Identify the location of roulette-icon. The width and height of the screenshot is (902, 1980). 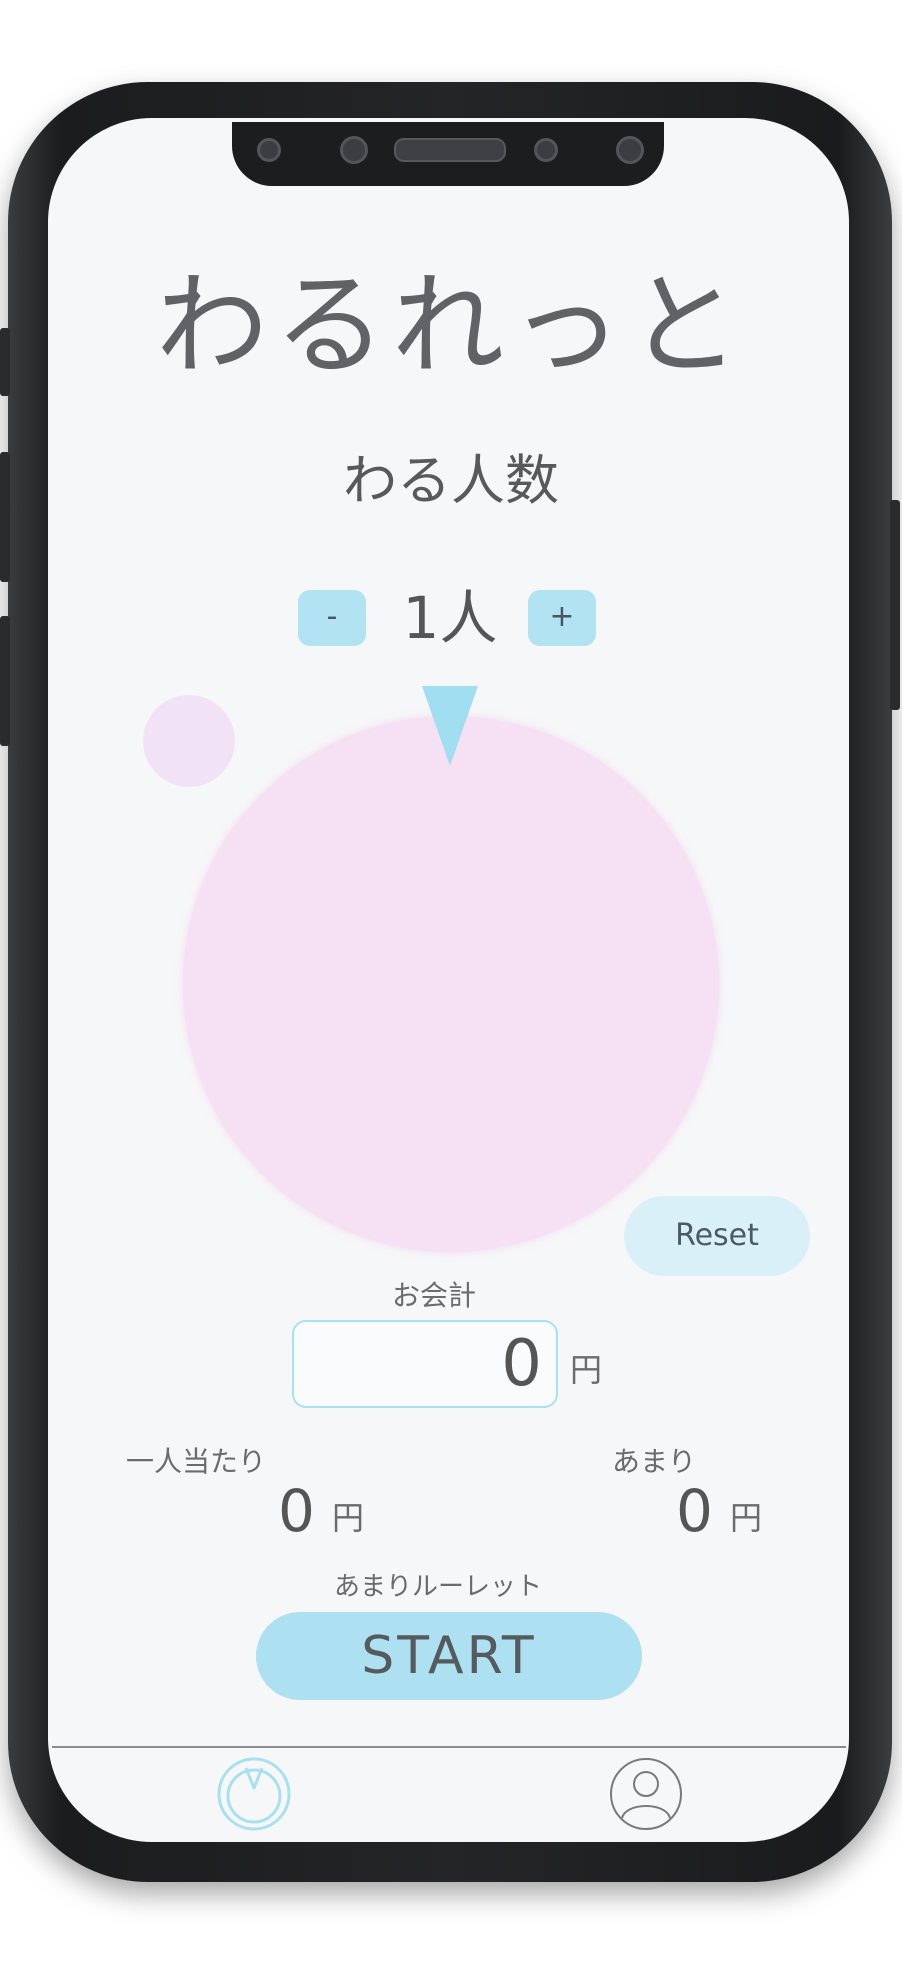
(254, 1794).